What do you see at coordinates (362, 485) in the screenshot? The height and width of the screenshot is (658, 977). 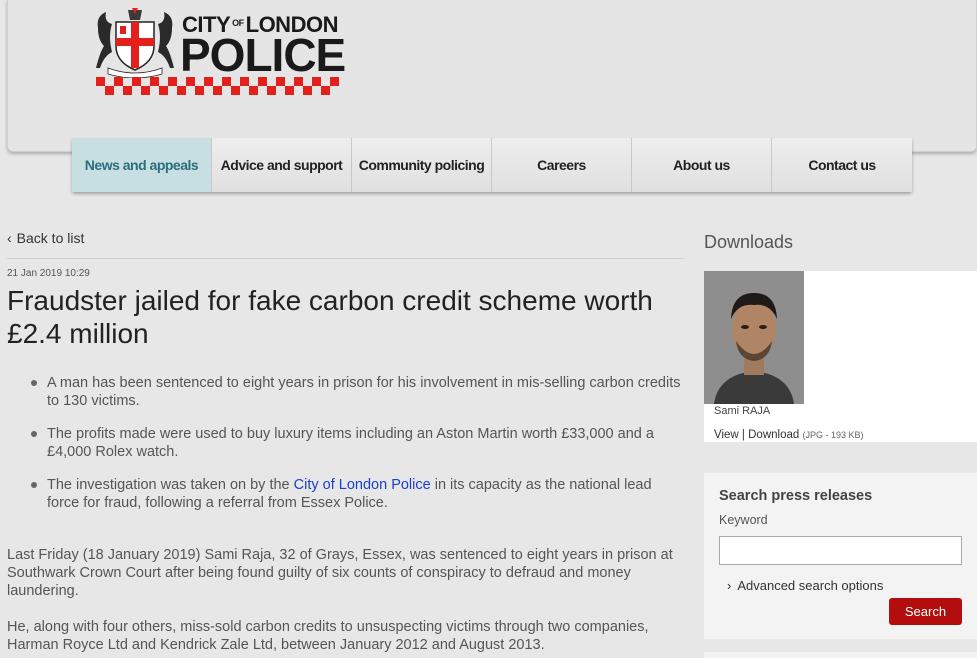 I see `city-of-london-police-link: City of London Police` at bounding box center [362, 485].